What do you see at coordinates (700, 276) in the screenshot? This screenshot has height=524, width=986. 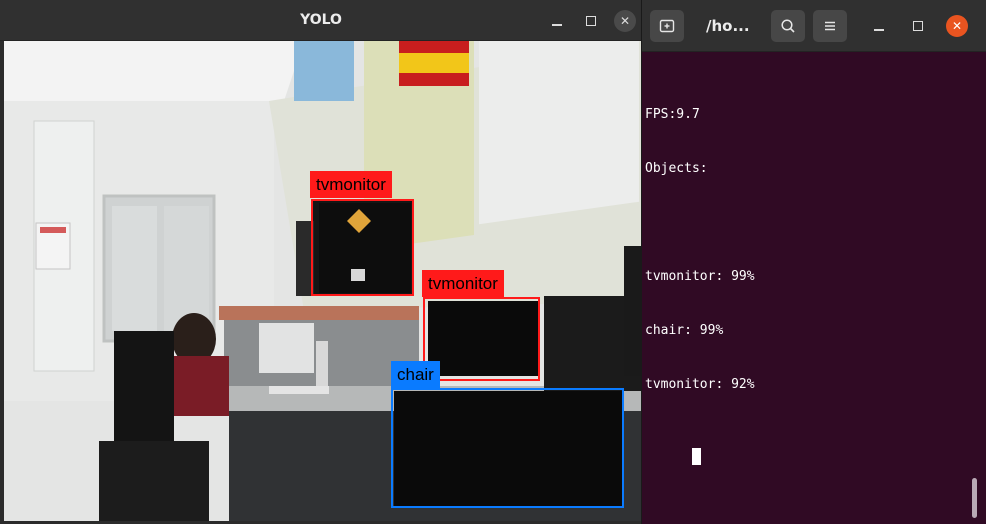 I see `terminal-line: tvmonitor: 99%` at bounding box center [700, 276].